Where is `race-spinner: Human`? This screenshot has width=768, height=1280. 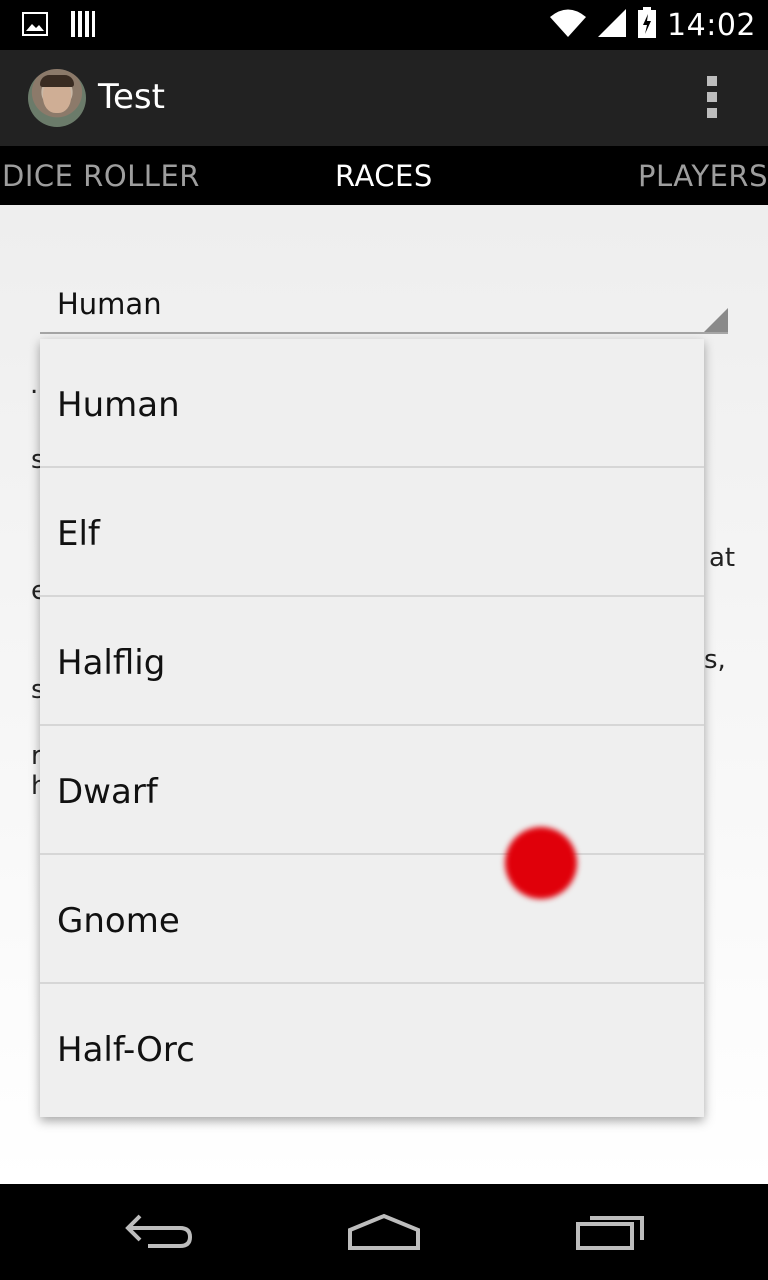 race-spinner: Human is located at coordinates (384, 304).